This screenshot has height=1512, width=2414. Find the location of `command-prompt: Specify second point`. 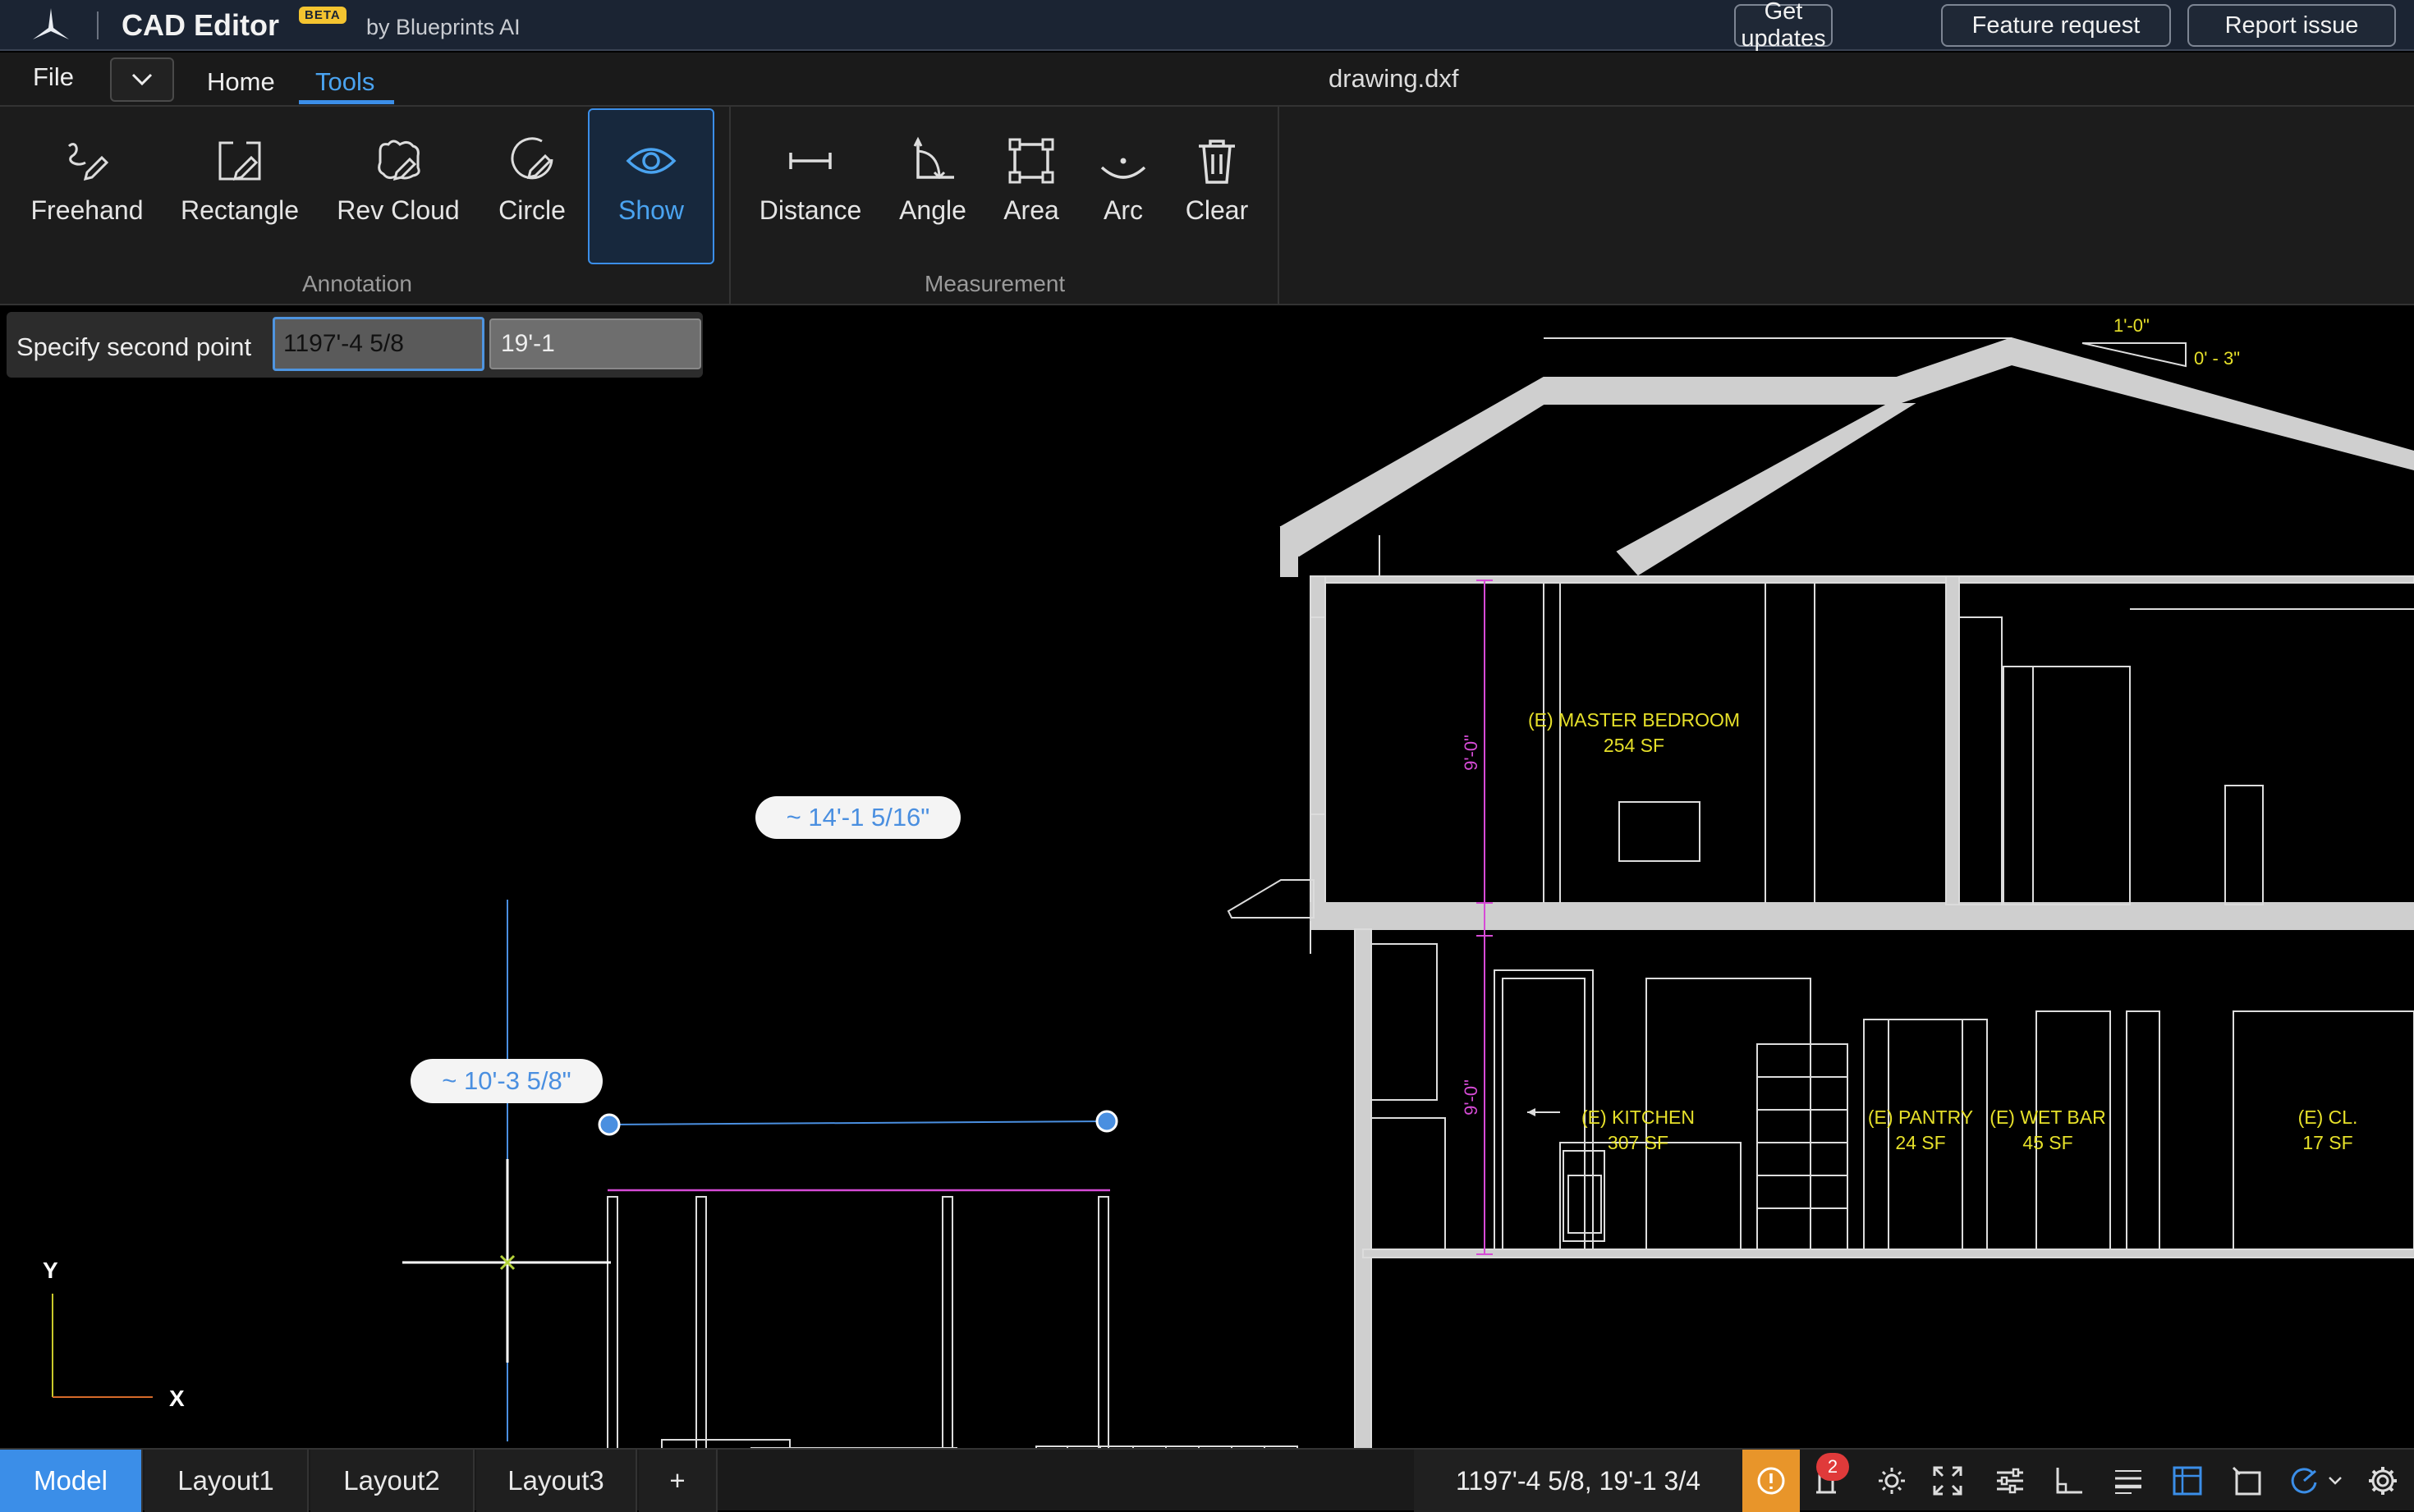

command-prompt: Specify second point is located at coordinates (355, 345).